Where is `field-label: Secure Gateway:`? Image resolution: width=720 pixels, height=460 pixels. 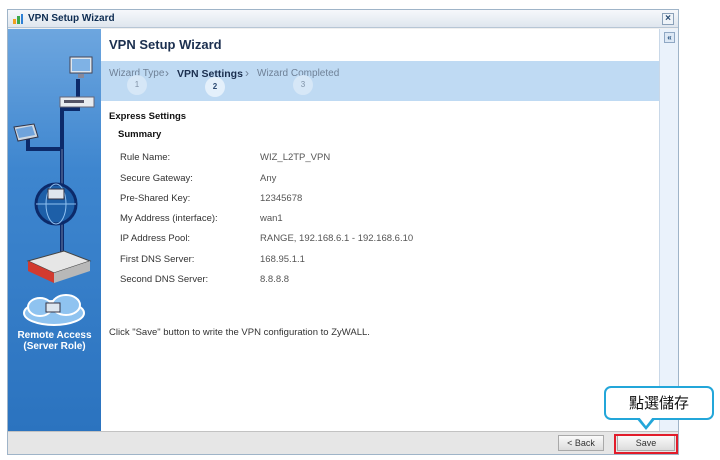
field-label: Secure Gateway: is located at coordinates (156, 178).